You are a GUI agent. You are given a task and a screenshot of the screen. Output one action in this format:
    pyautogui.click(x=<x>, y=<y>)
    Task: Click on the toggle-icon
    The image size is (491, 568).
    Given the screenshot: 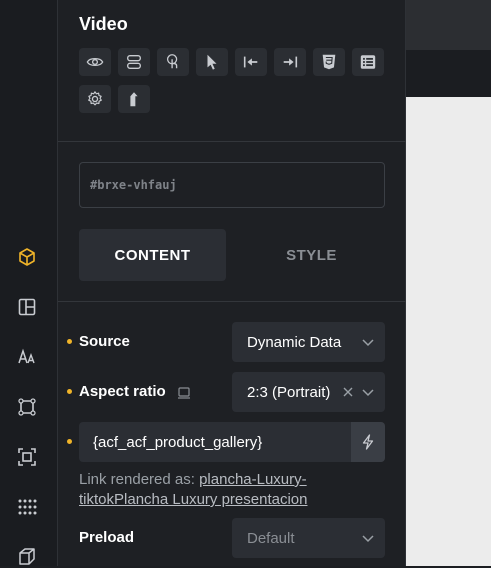 What is the action you would take?
    pyautogui.click(x=134, y=62)
    